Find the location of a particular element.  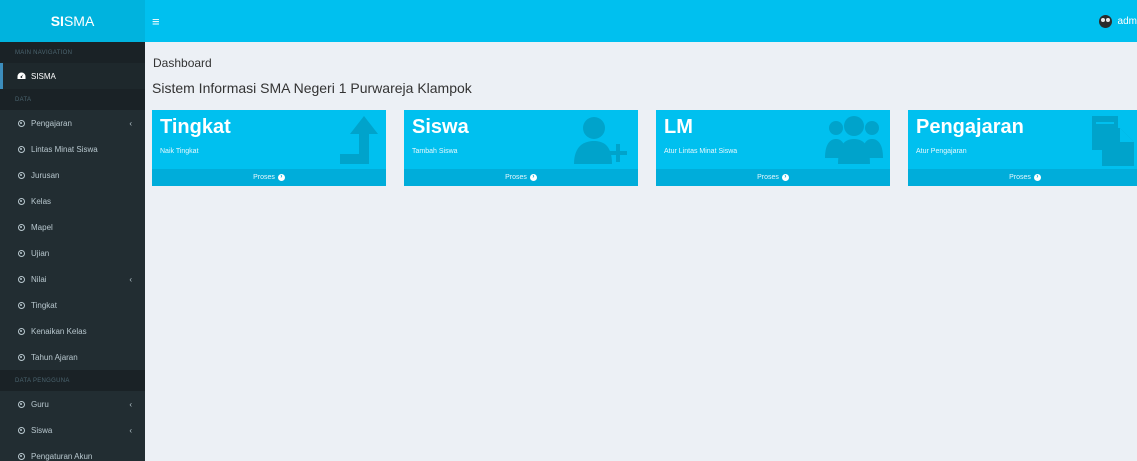

box-title: LM is located at coordinates (678, 127).